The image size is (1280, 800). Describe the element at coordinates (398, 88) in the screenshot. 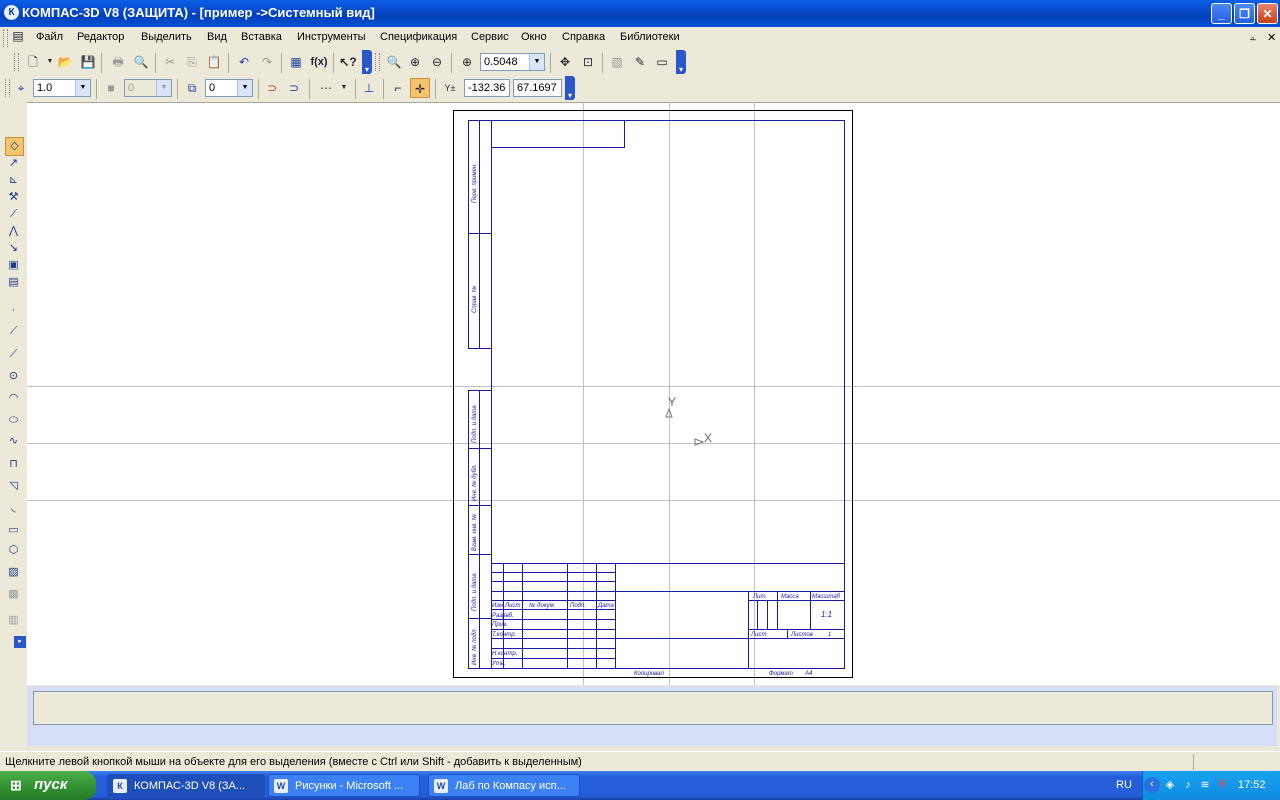

I see `ortho-icon: ⌐` at that location.